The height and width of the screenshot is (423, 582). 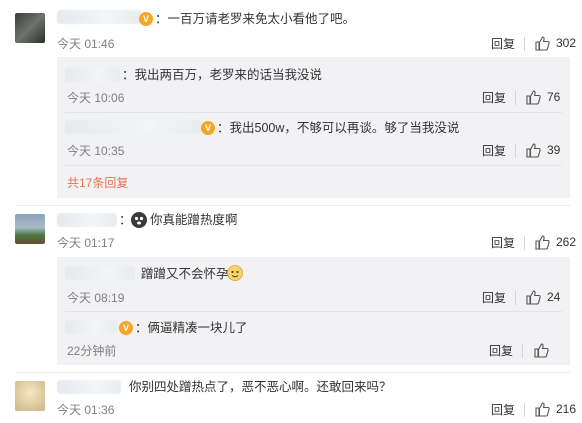 I want to click on like-count: 24, so click(x=554, y=297).